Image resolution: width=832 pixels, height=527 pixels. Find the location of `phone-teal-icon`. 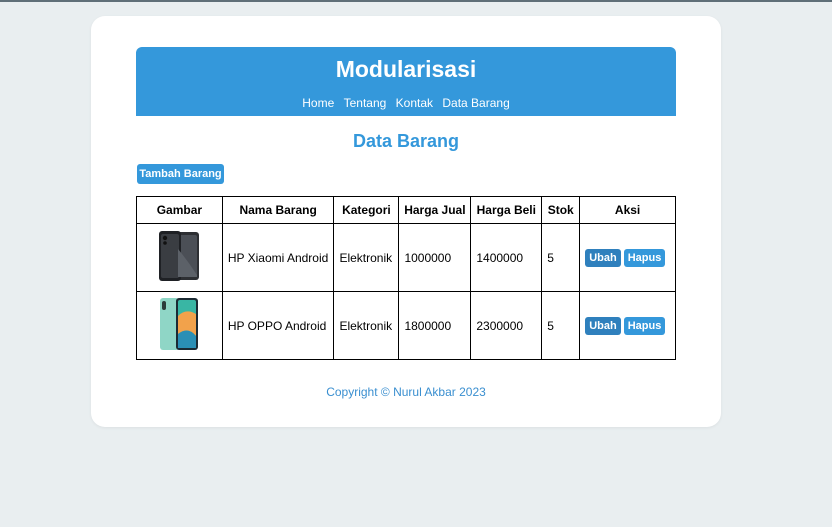

phone-teal-icon is located at coordinates (179, 325).